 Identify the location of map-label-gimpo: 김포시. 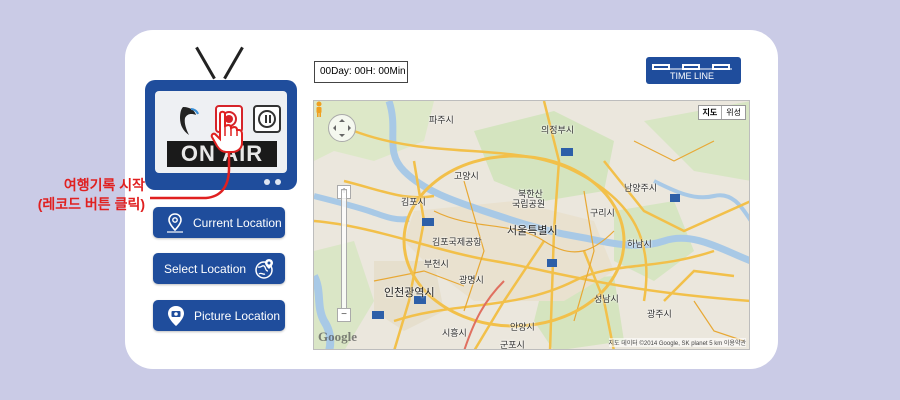
(413, 202).